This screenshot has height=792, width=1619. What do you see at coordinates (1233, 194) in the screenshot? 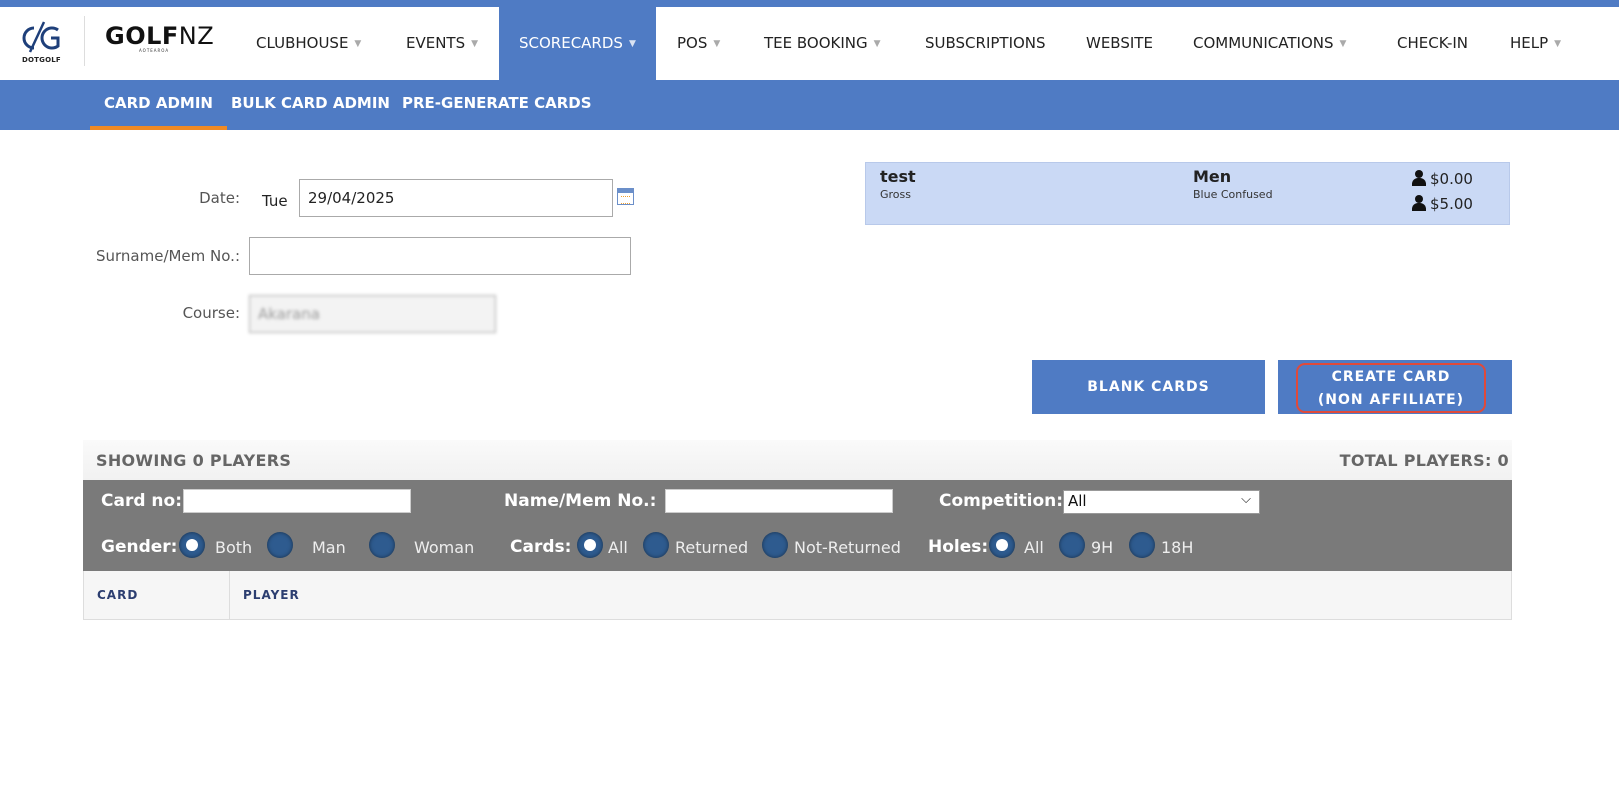
I see `competition-tee: Blue Confused` at bounding box center [1233, 194].